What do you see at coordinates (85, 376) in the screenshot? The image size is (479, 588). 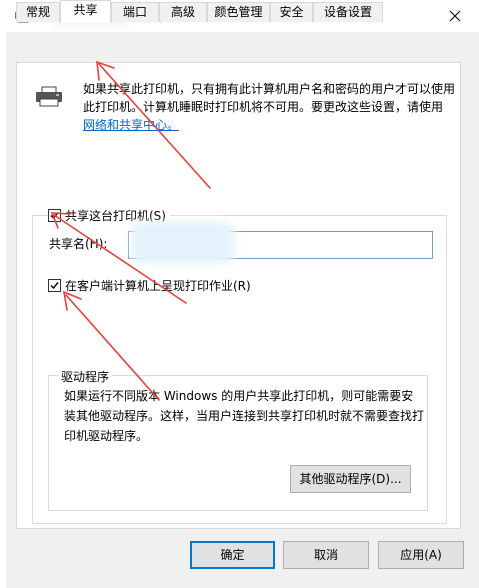 I see `drivers-group-title: 驱动程序` at bounding box center [85, 376].